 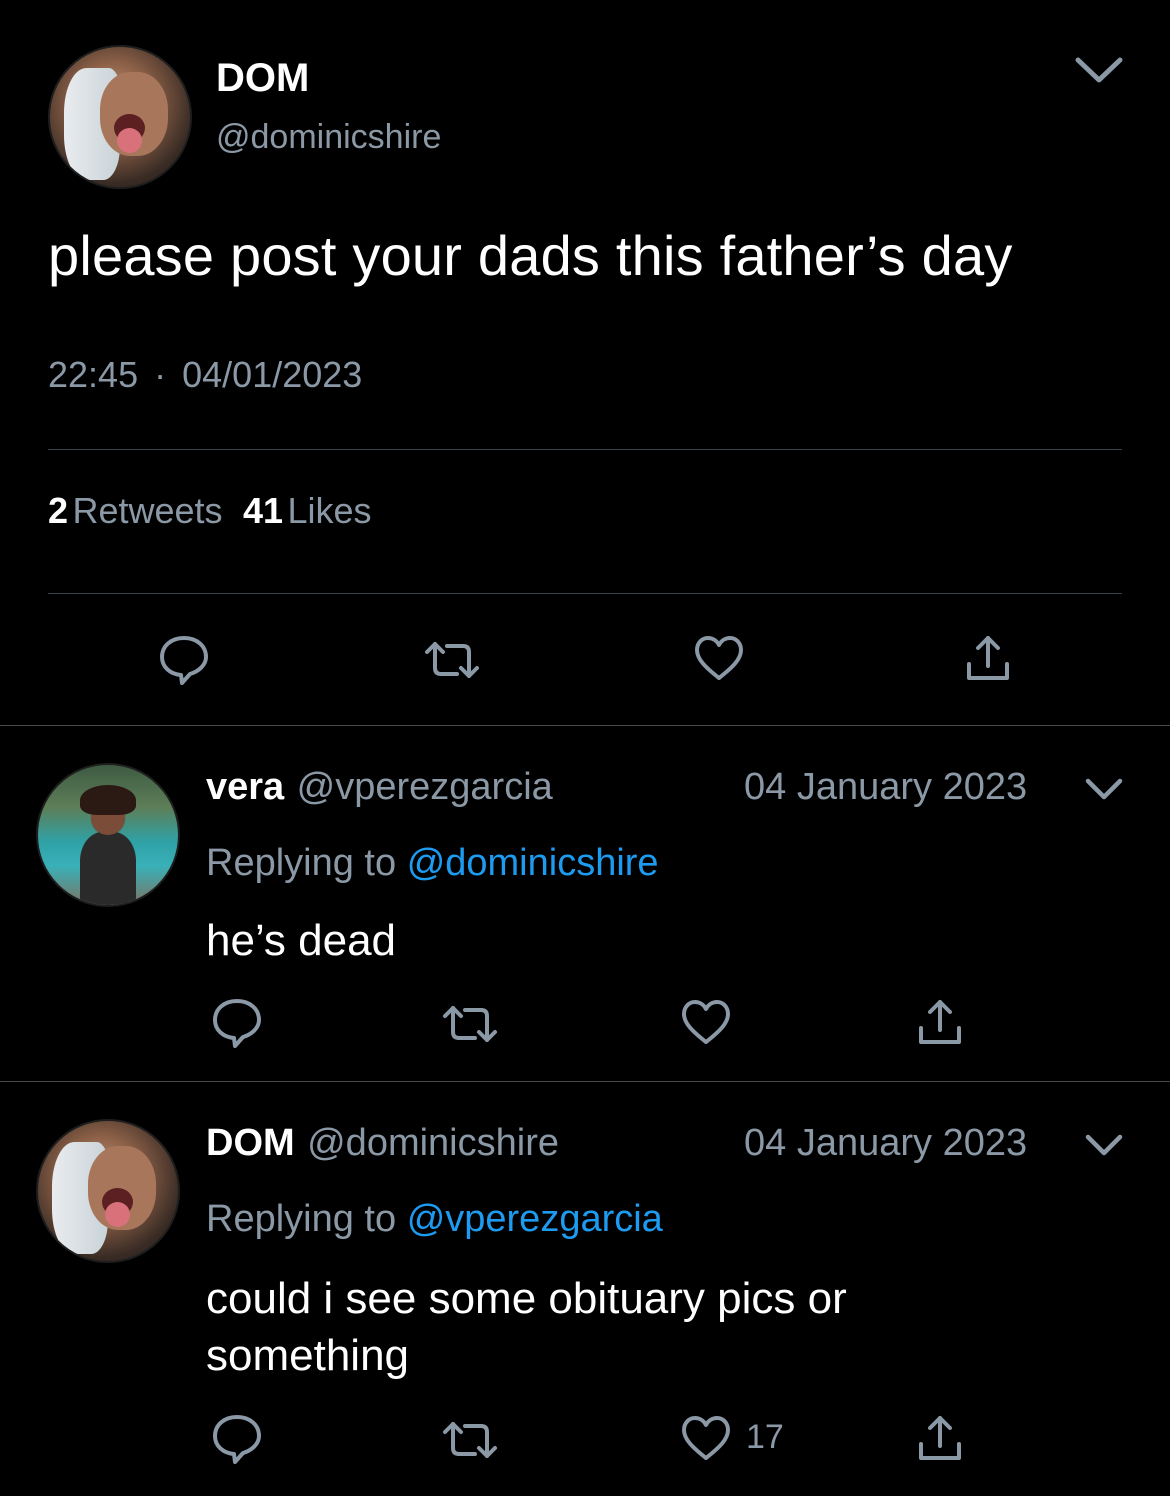 I want to click on reply-display-name: DOM, so click(x=250, y=1143).